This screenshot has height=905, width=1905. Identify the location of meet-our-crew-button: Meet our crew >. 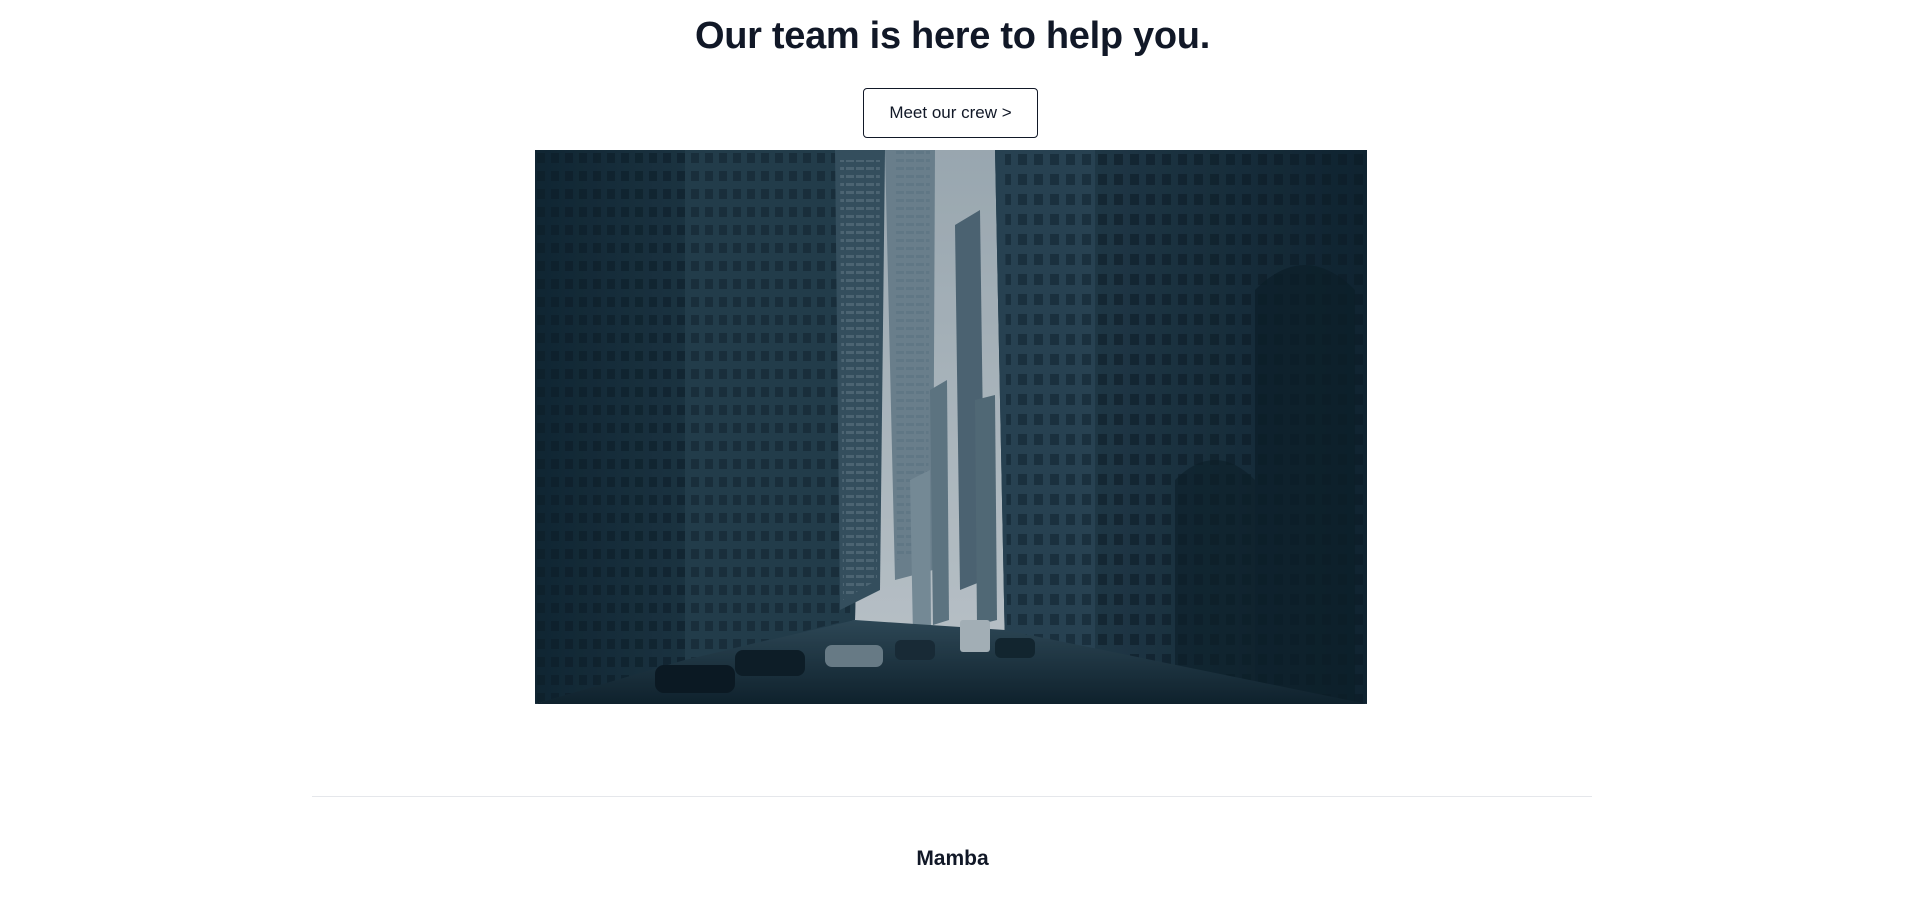
(950, 113).